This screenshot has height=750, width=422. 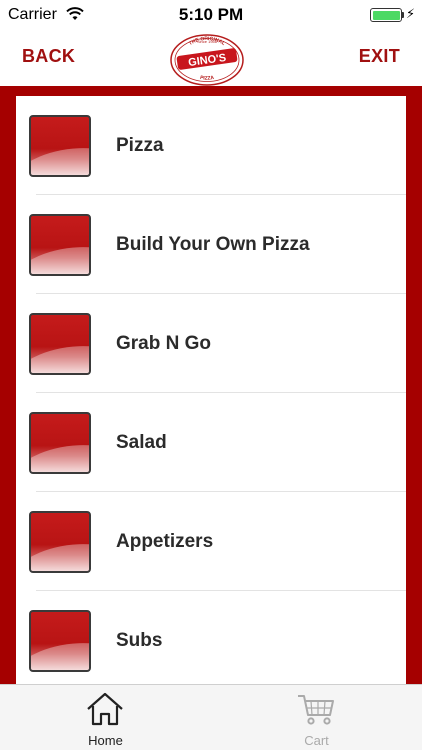 I want to click on svg-text: PIZZA, so click(x=207, y=78).